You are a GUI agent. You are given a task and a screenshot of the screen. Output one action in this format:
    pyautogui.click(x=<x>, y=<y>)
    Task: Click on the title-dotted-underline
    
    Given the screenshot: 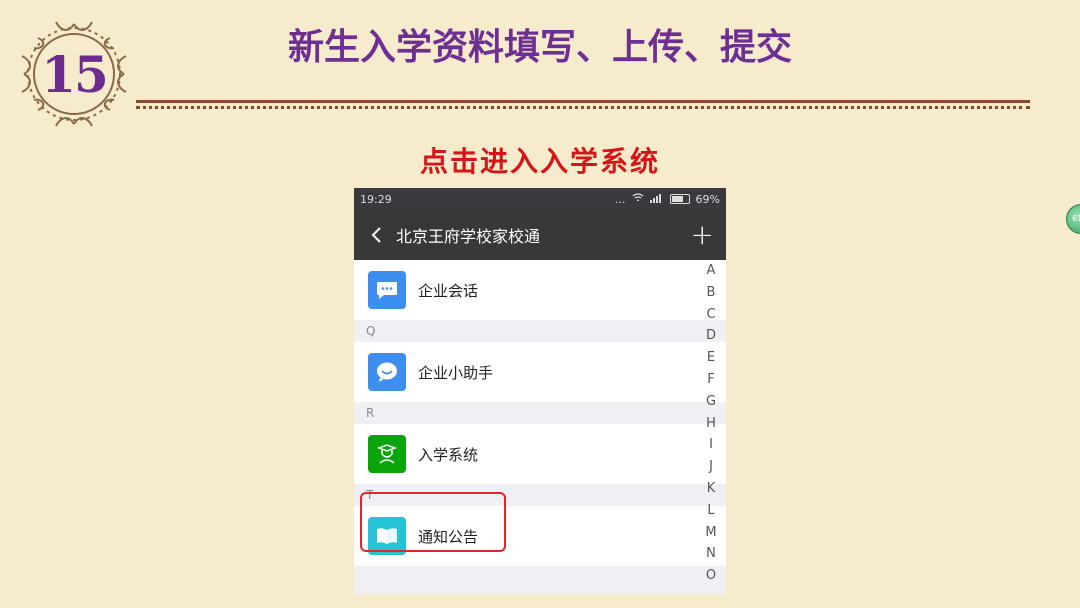 What is the action you would take?
    pyautogui.click(x=583, y=107)
    